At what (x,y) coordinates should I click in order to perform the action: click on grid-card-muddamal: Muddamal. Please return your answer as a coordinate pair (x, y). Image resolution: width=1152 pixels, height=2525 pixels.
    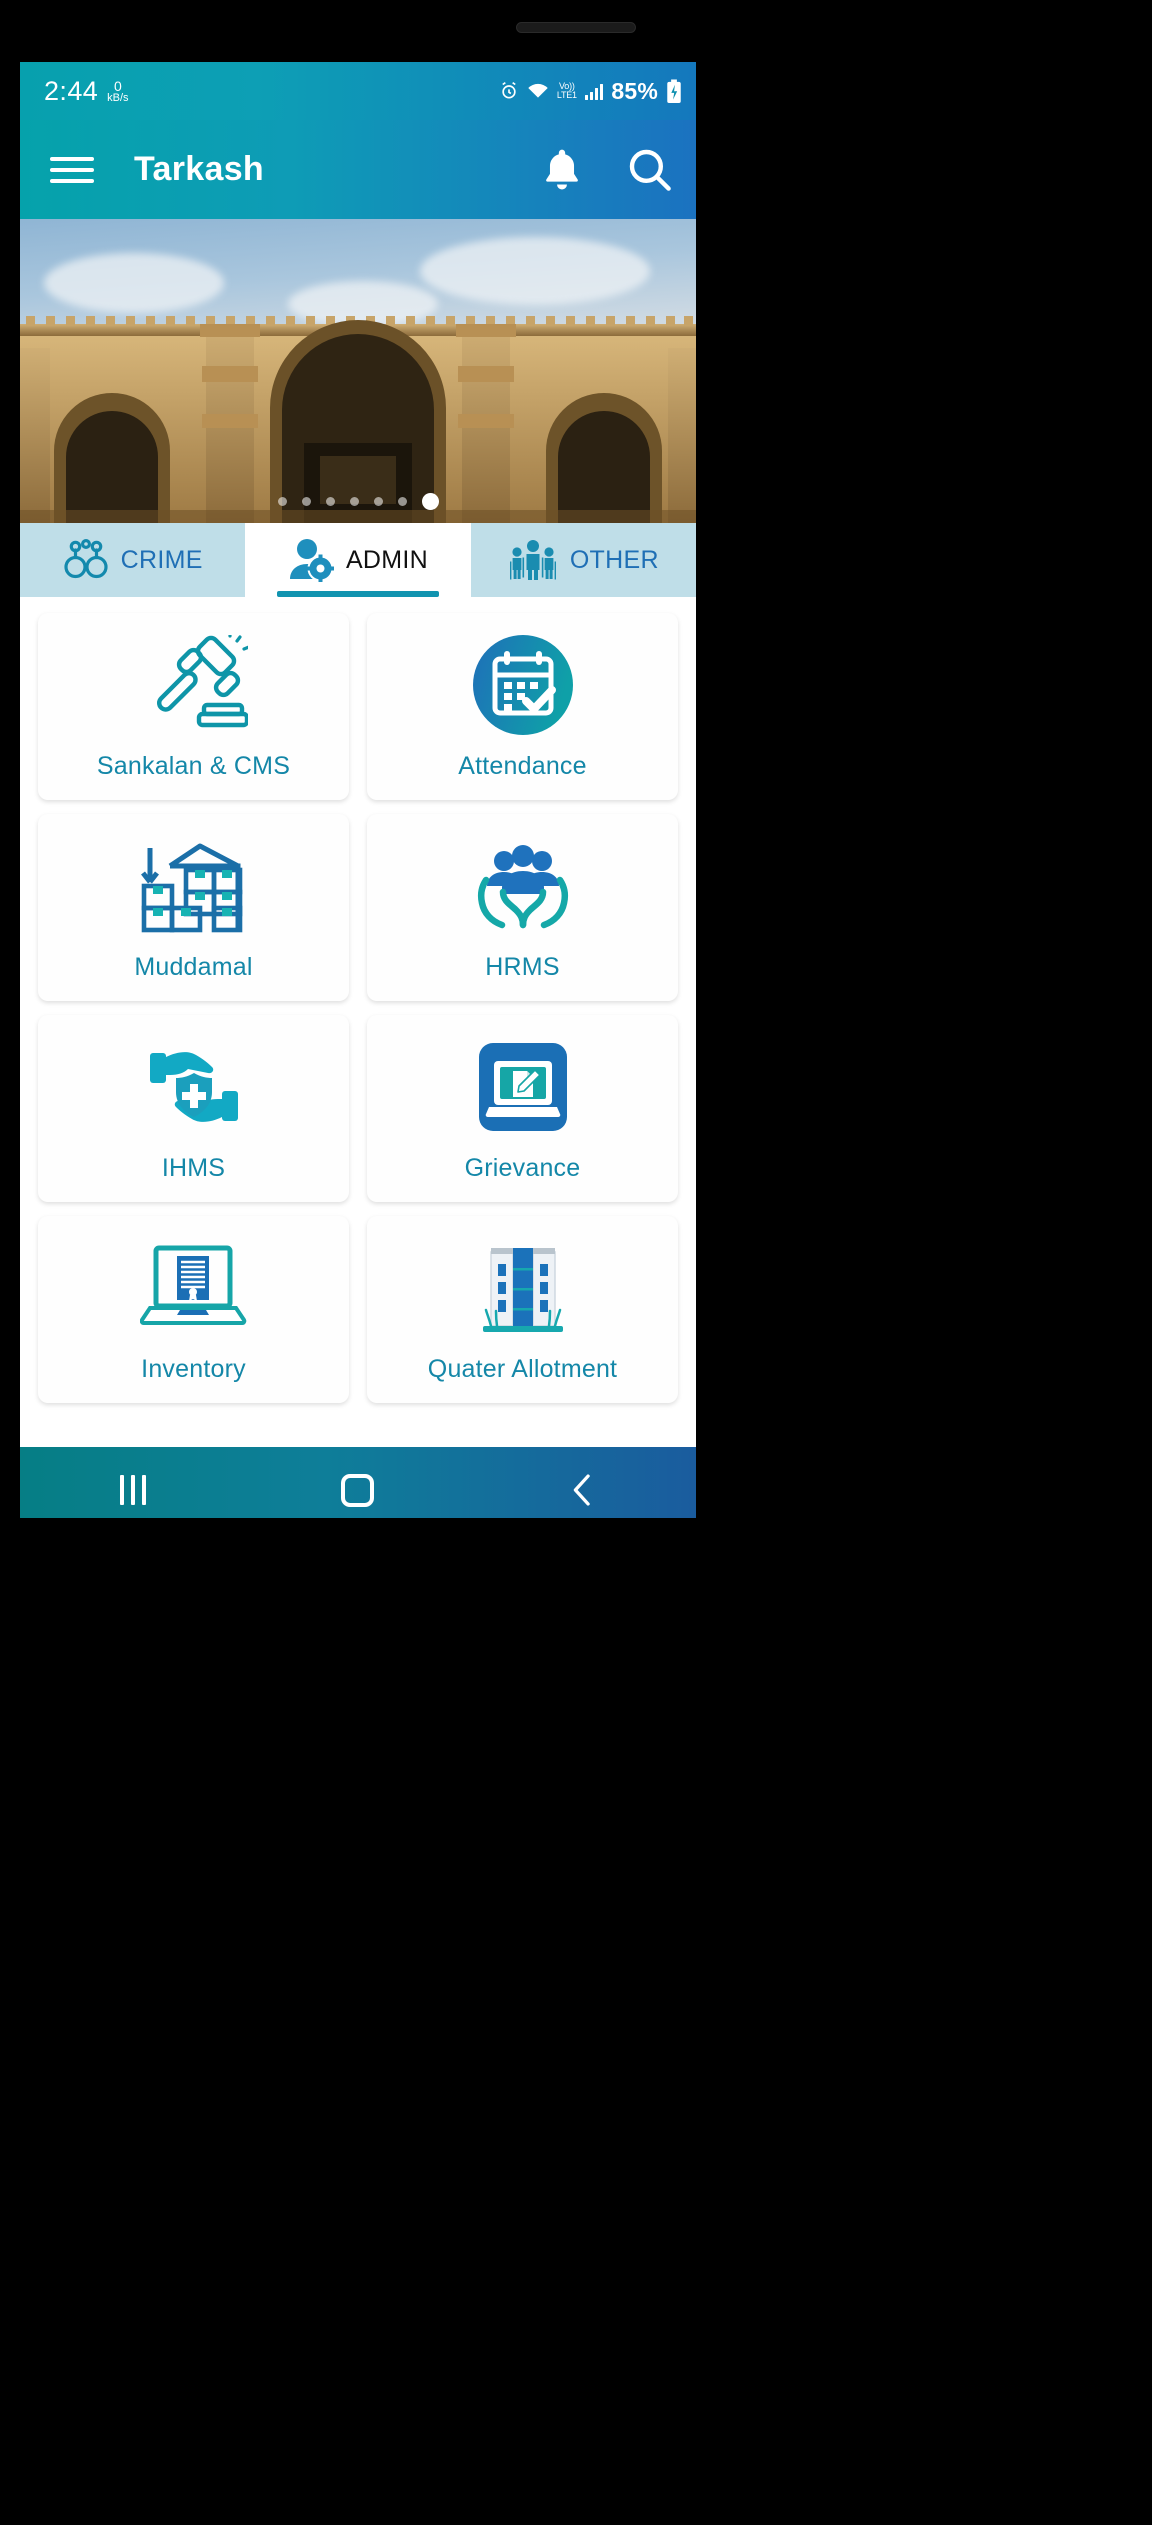
    Looking at the image, I should click on (193, 907).